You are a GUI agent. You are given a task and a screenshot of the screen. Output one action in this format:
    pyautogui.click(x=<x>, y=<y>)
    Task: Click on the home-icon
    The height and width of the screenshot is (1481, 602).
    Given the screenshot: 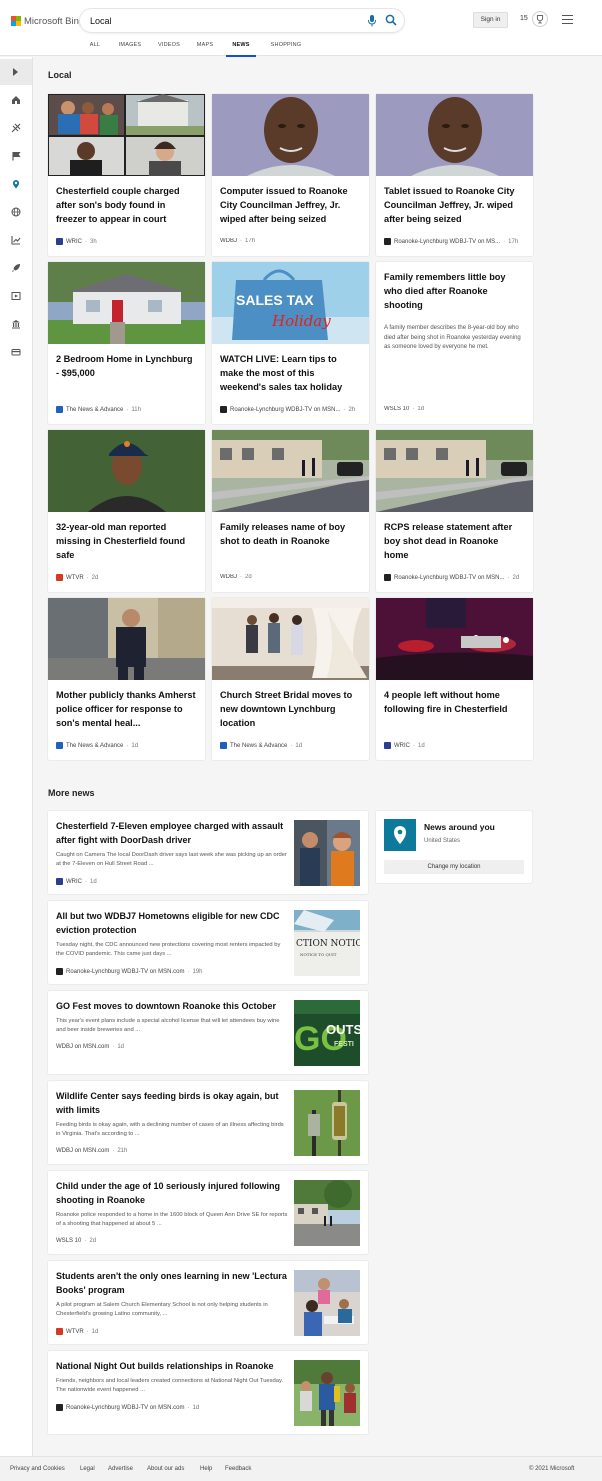 What is the action you would take?
    pyautogui.click(x=16, y=100)
    